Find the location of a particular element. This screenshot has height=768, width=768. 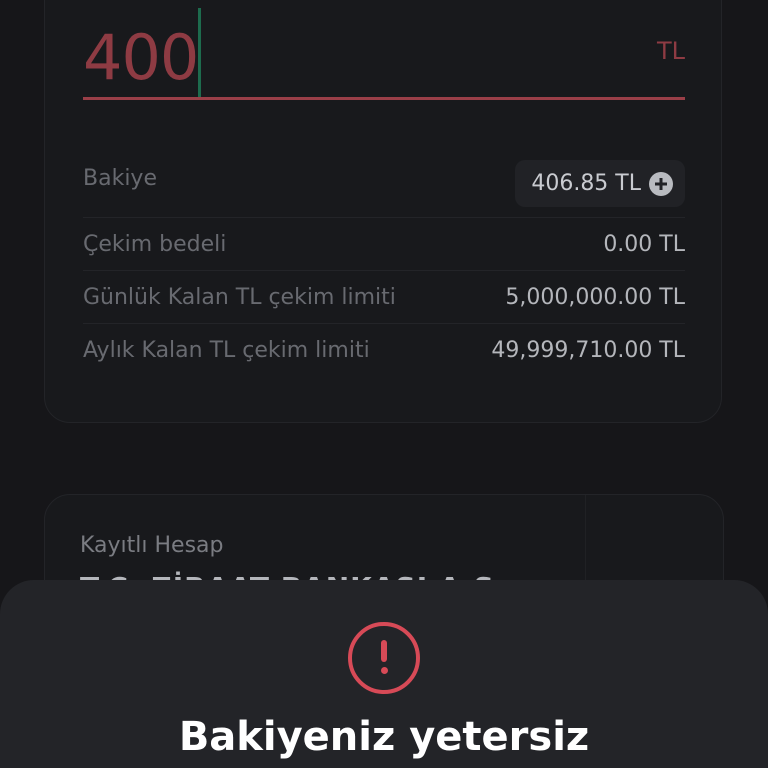

fee-row: Çekim bedeli 0.00 TL is located at coordinates (384, 244).